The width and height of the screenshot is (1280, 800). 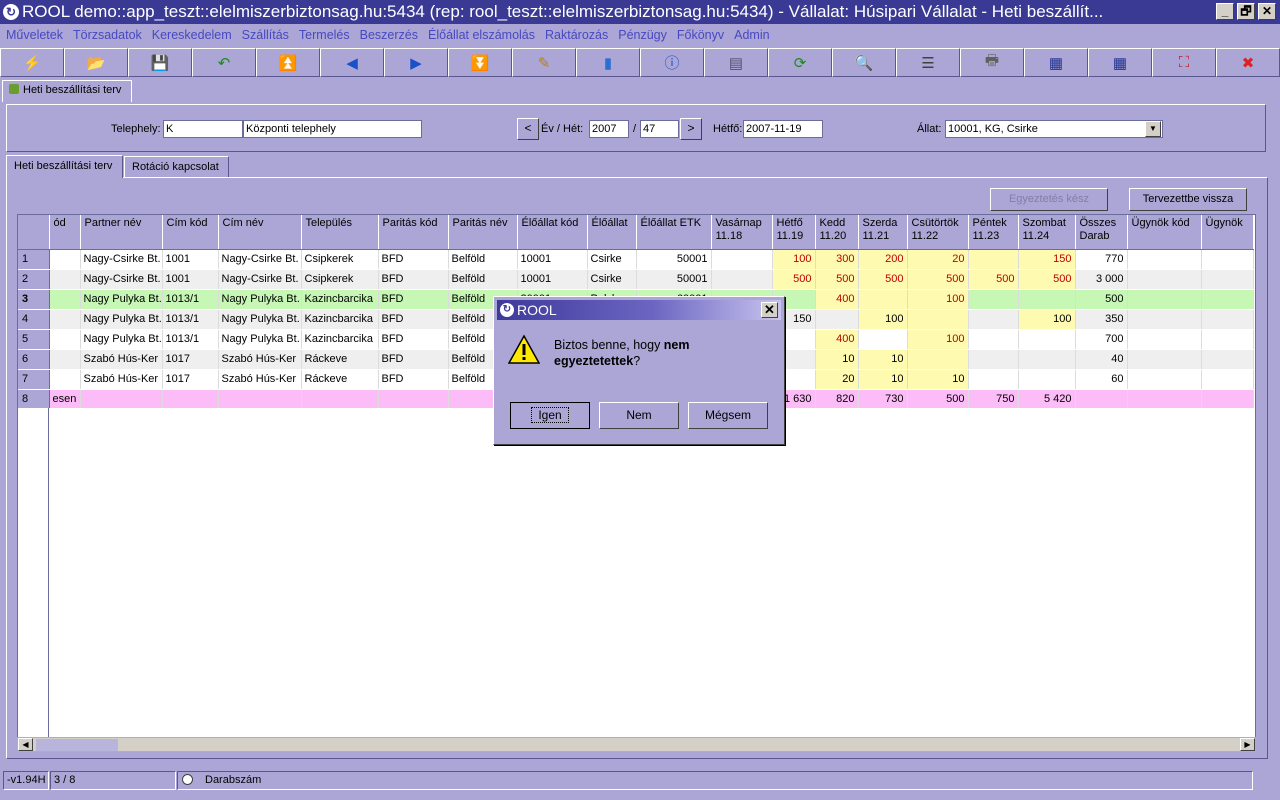 I want to click on next-week-button: >, so click(x=691, y=129).